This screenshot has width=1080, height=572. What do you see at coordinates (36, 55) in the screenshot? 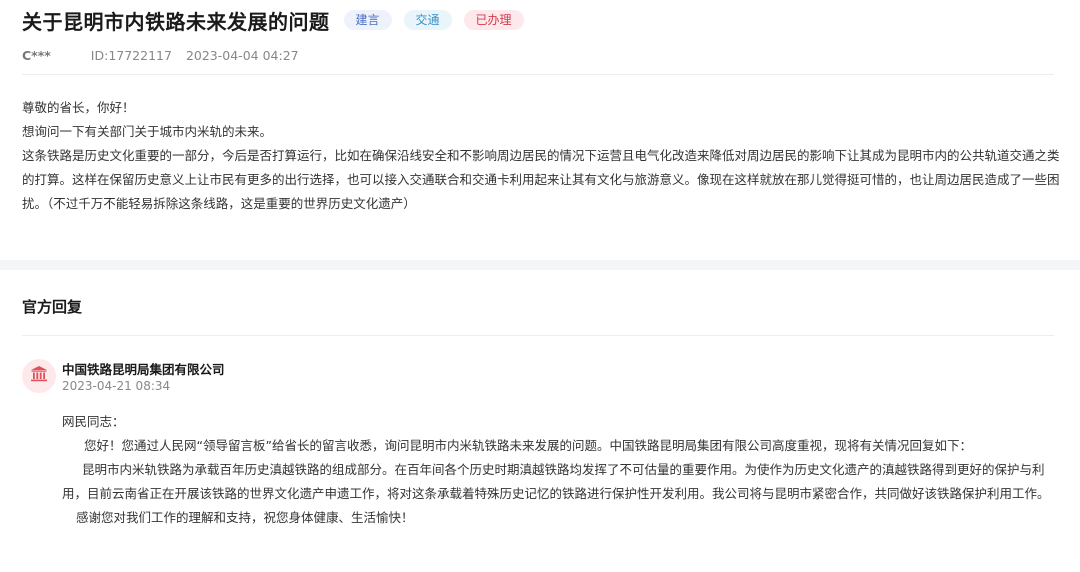
I see `author-name: C***` at bounding box center [36, 55].